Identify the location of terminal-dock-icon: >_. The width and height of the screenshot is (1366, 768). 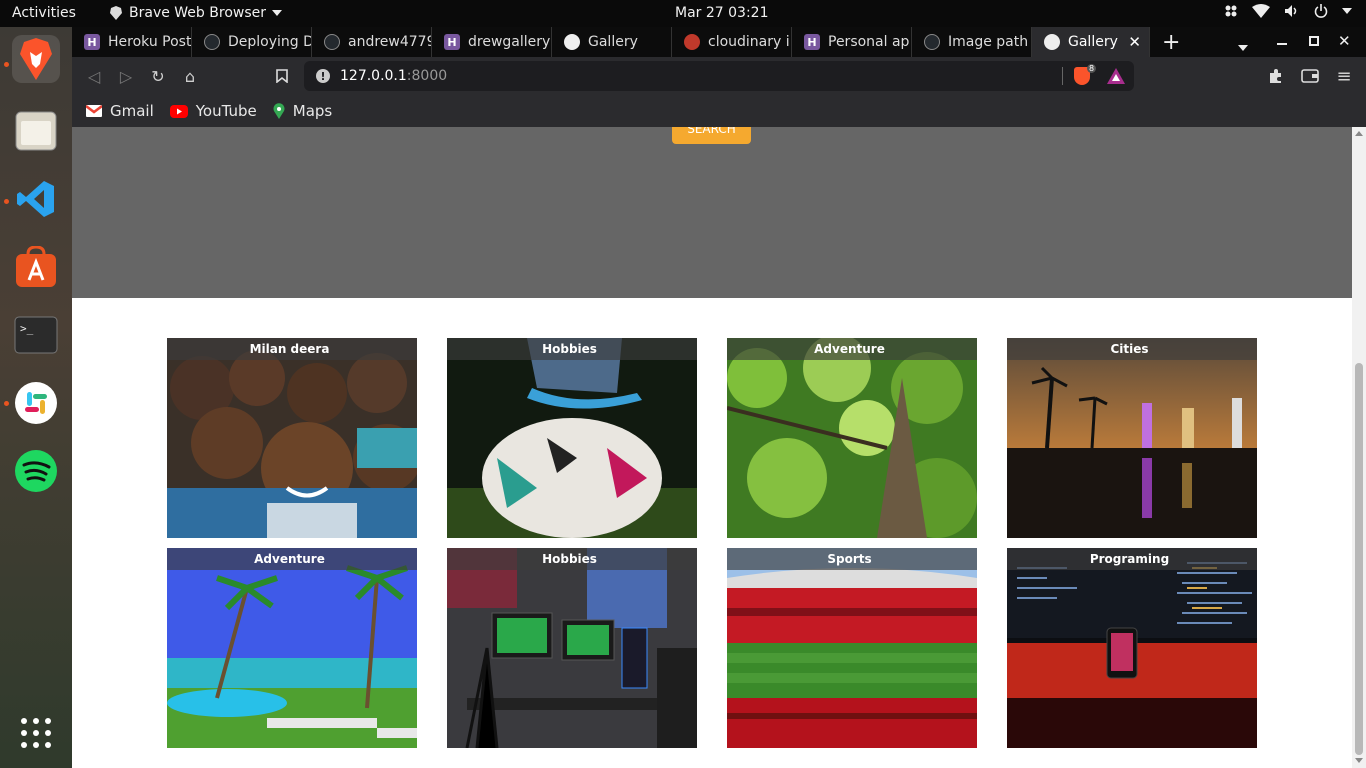
(36, 335).